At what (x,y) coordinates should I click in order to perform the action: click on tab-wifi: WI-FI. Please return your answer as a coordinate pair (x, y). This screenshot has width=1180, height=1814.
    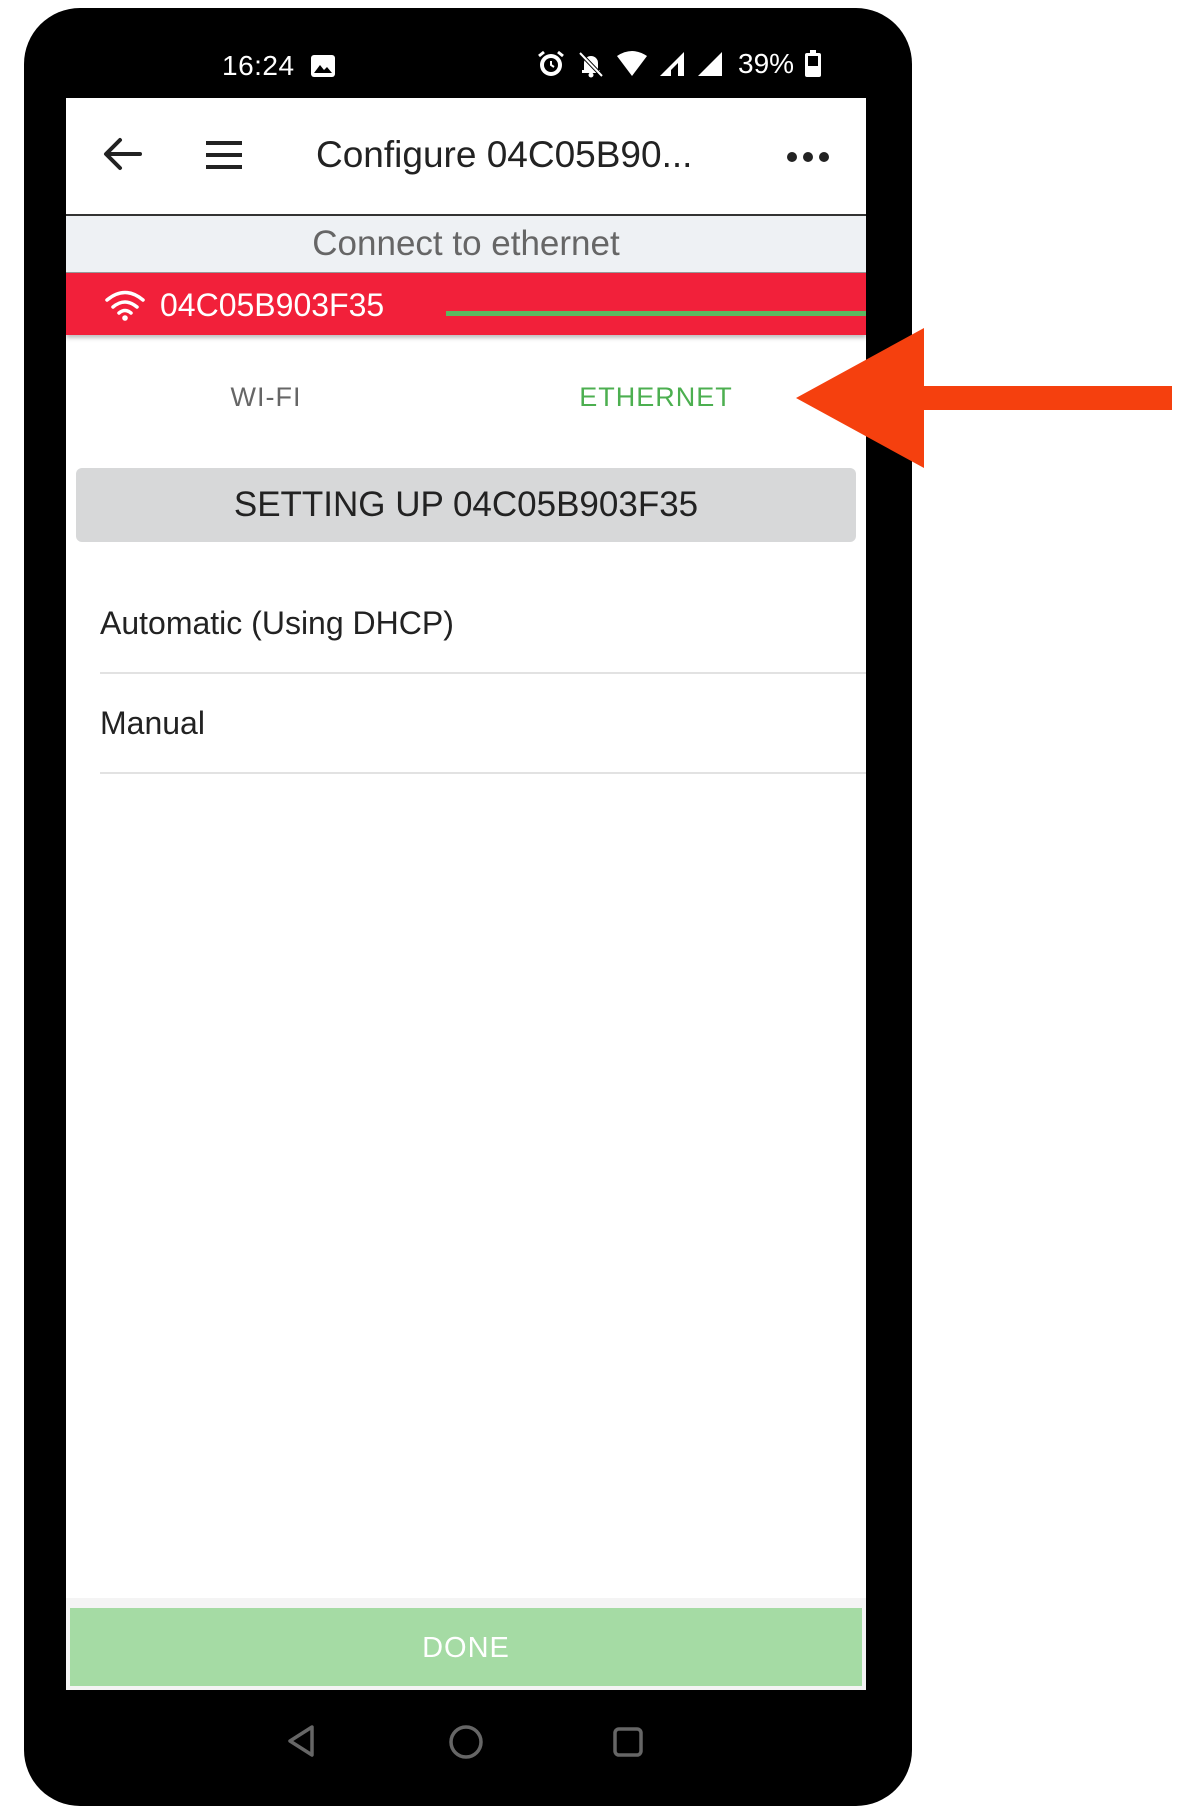
    Looking at the image, I should click on (266, 397).